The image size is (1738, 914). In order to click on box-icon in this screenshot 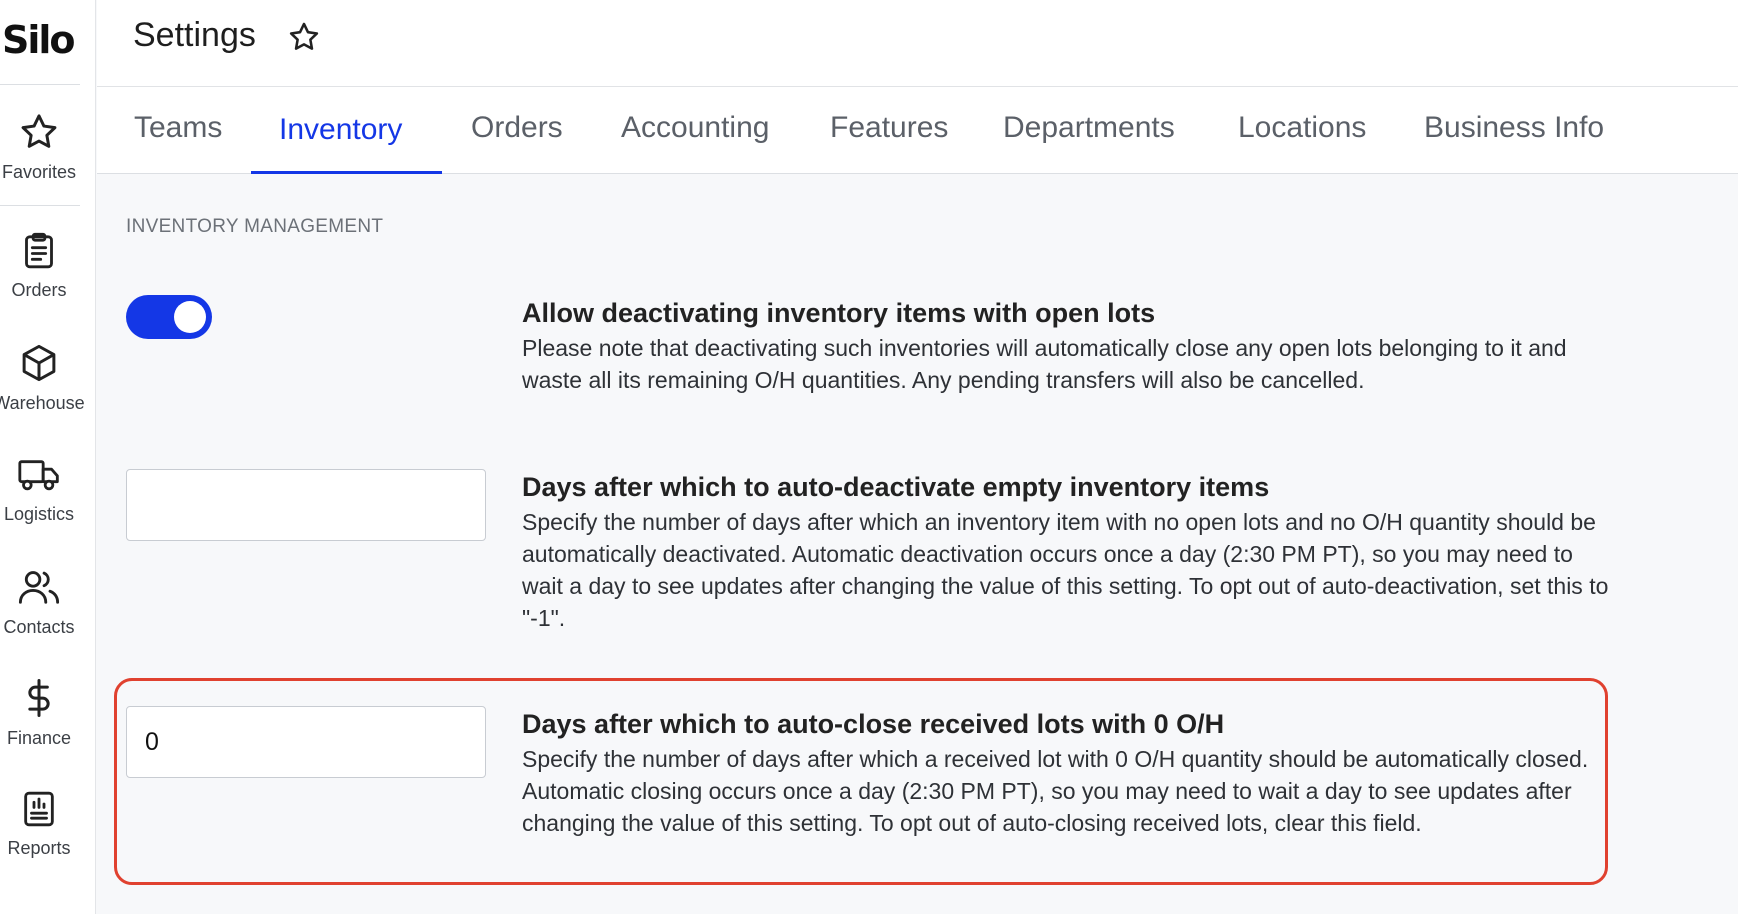, I will do `click(39, 363)`.